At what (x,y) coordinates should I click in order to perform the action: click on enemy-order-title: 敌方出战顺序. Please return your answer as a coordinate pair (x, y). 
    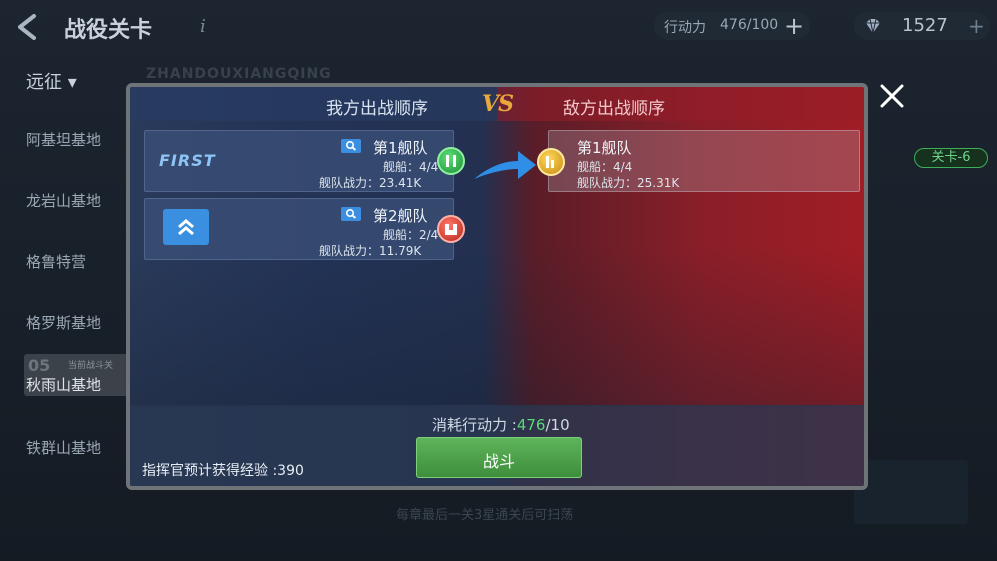
    Looking at the image, I should click on (614, 109).